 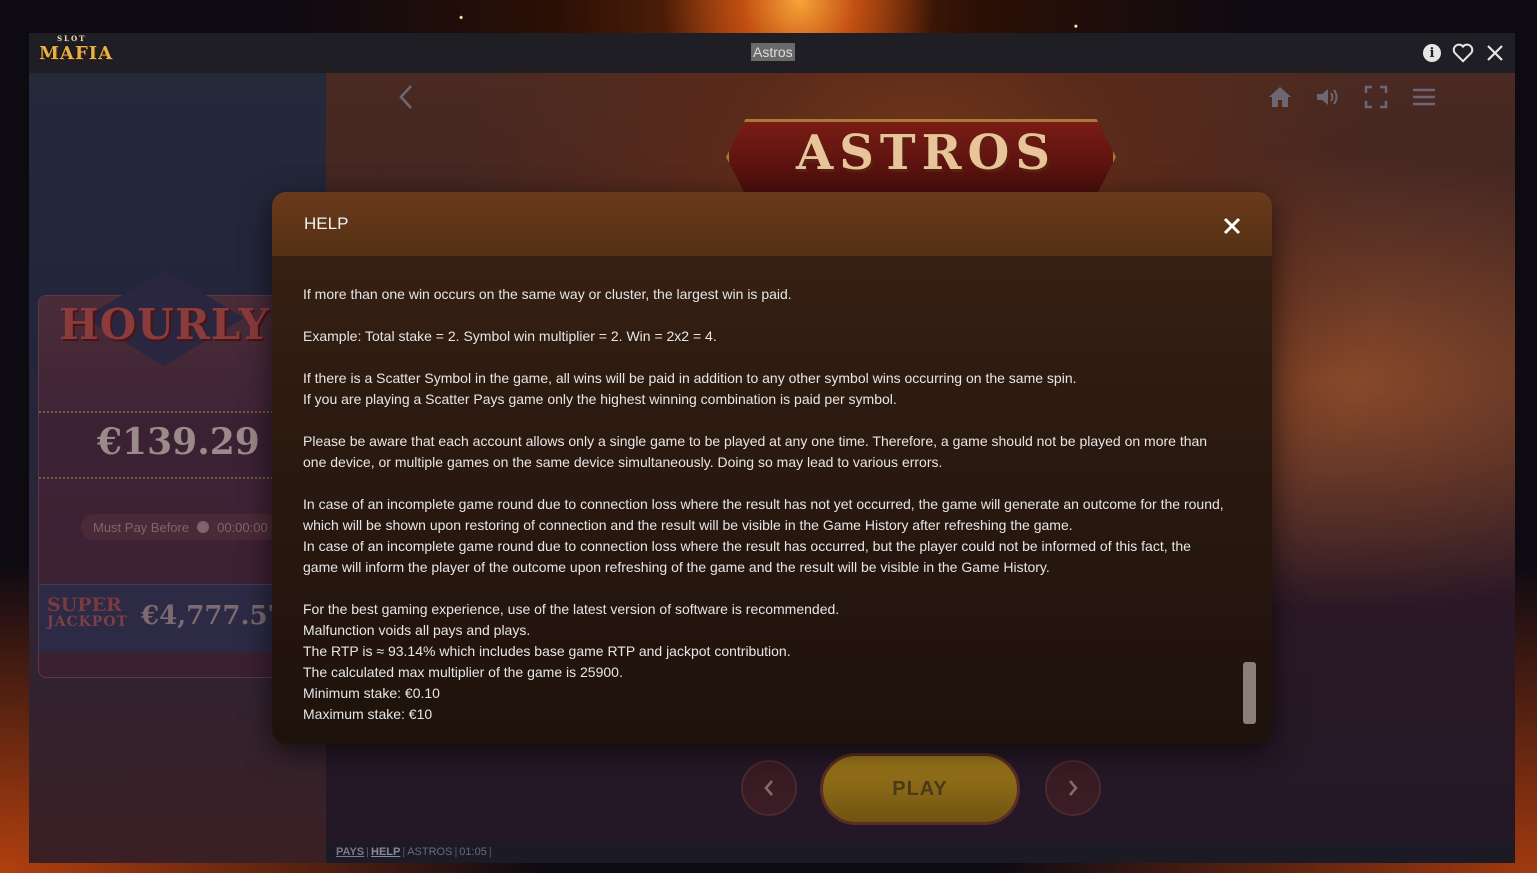 I want to click on help-text-line: Malfunction voids all pays and plays., so click(x=417, y=630).